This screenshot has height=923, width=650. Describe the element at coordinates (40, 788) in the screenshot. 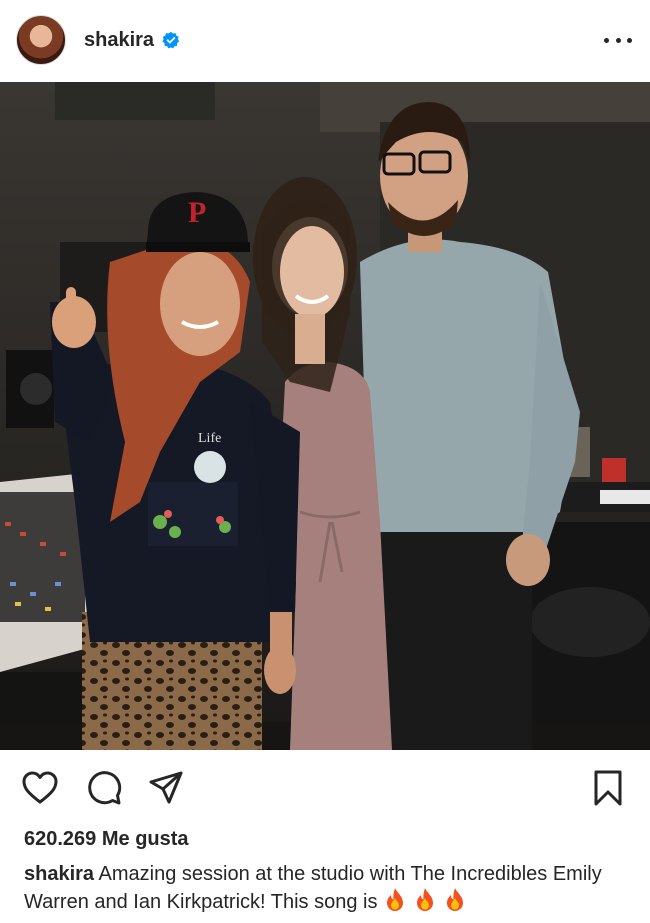

I see `heart-icon` at that location.